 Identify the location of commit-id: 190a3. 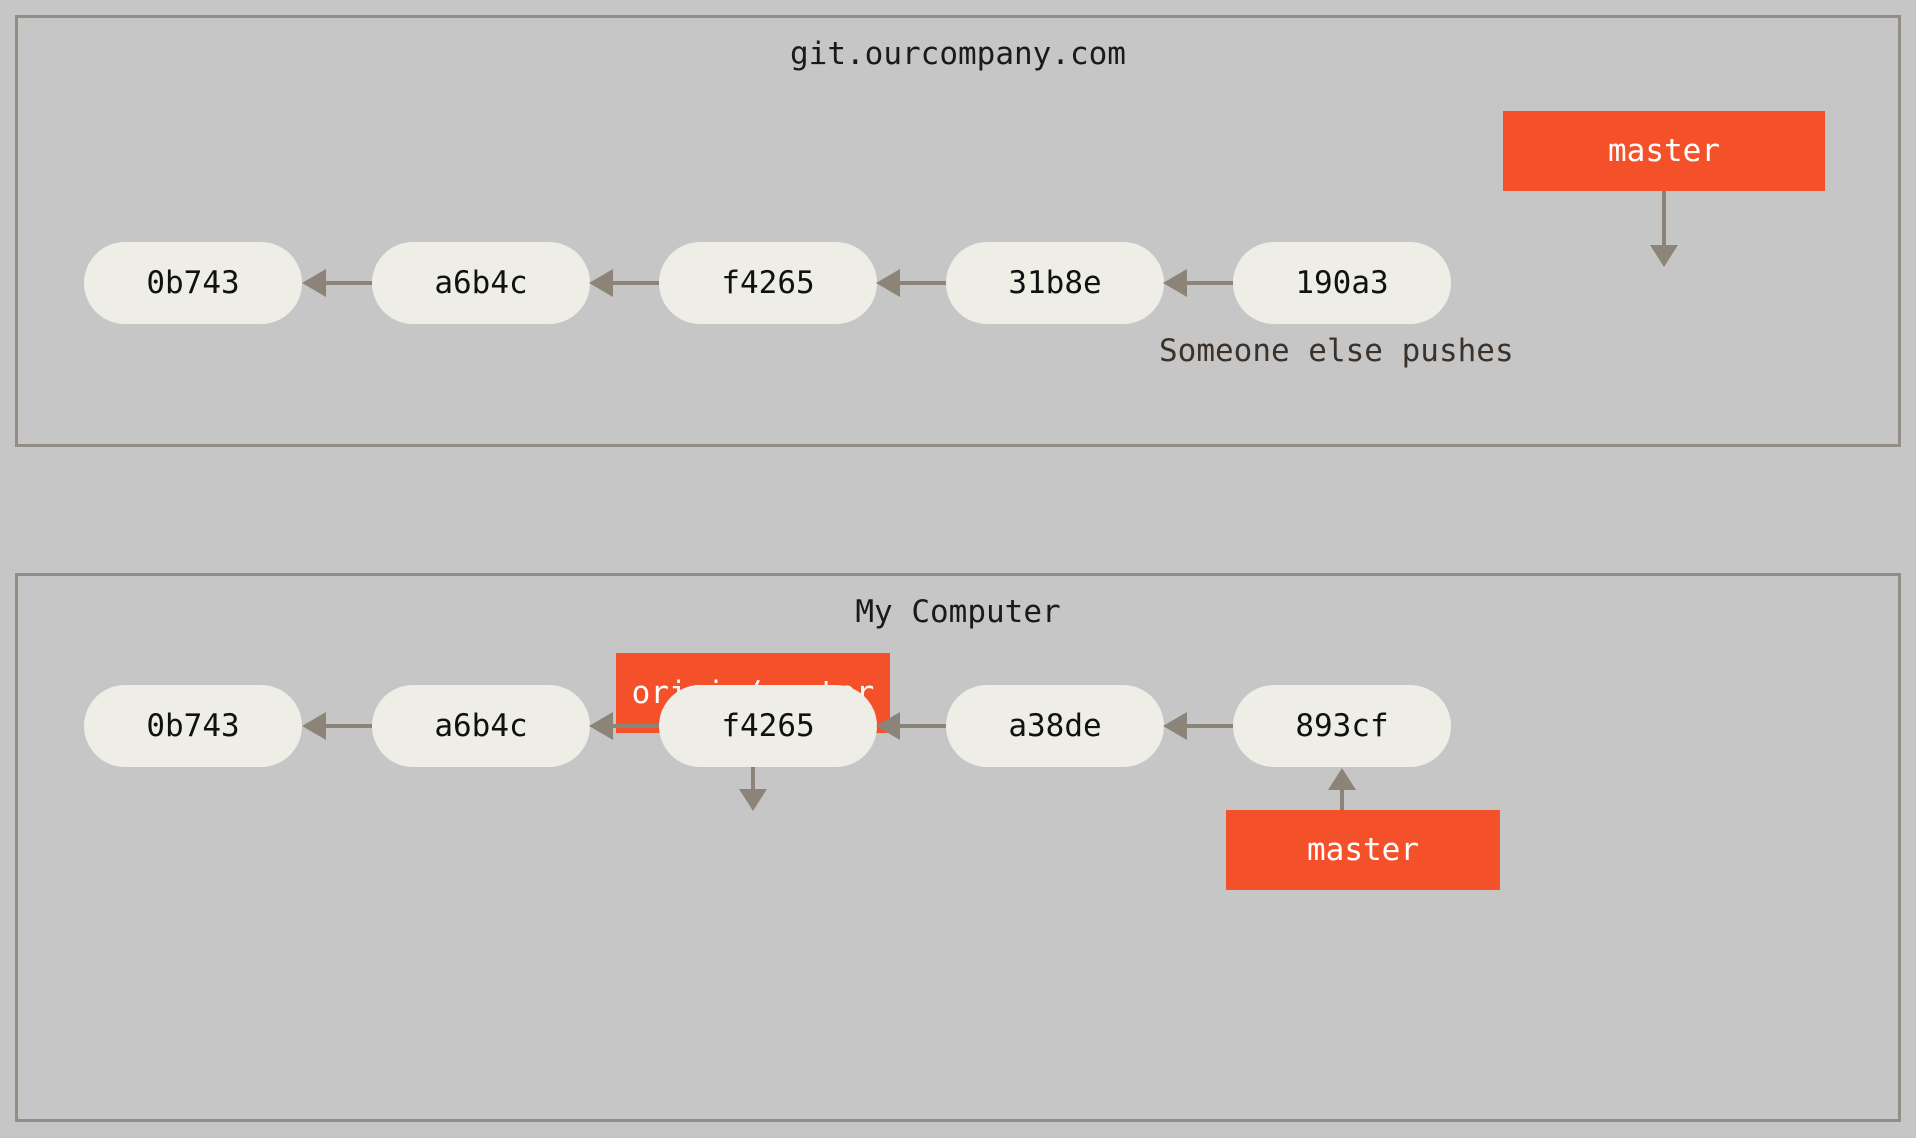
(1342, 283).